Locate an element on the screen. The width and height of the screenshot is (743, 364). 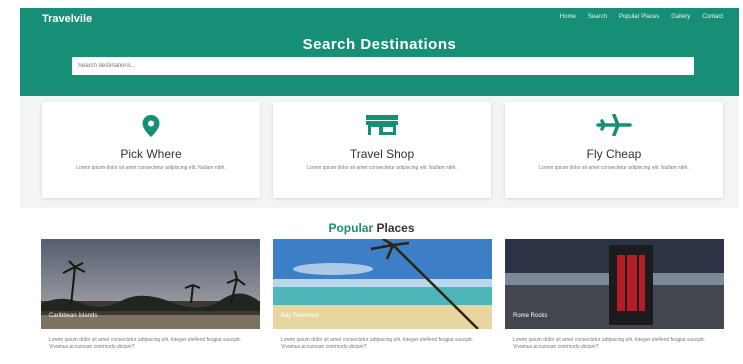
hero-title: Search Destinations is located at coordinates (379, 44).